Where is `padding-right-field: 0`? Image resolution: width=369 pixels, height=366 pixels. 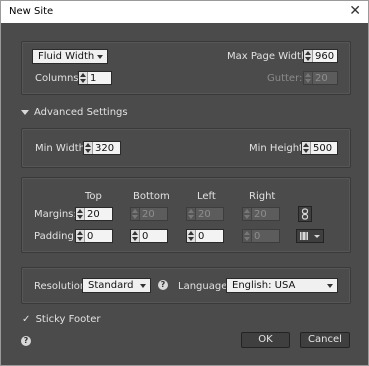 padding-right-field: 0 is located at coordinates (261, 236).